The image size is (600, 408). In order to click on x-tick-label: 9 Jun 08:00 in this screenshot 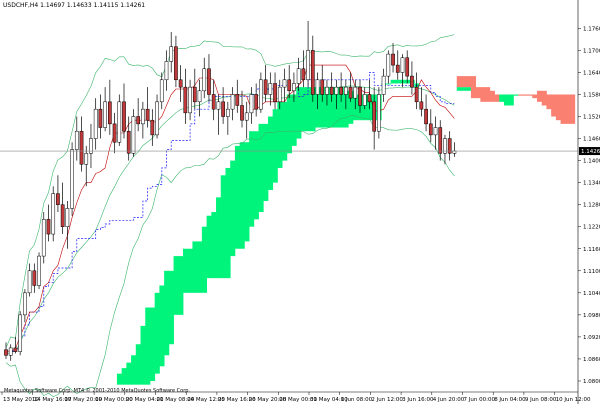, I will do `click(541, 400)`.